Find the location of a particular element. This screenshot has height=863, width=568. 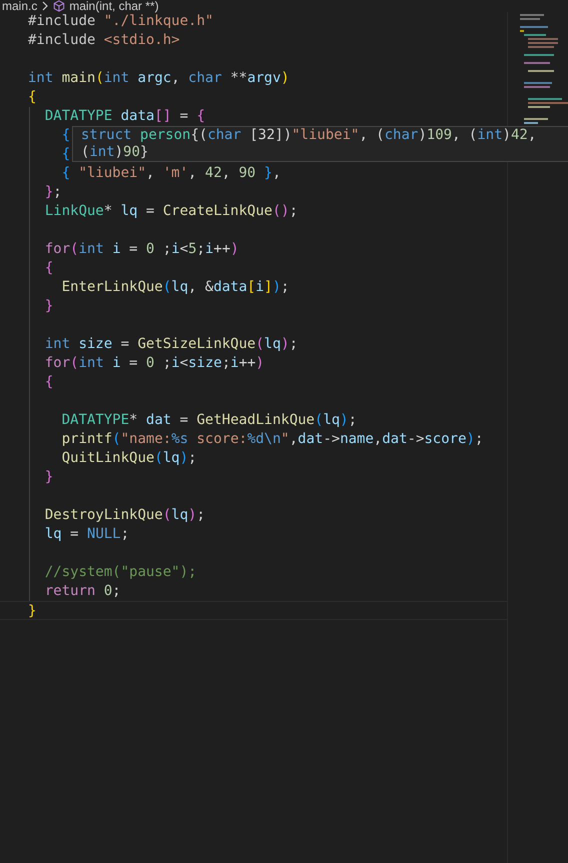

cube-icon is located at coordinates (59, 6).